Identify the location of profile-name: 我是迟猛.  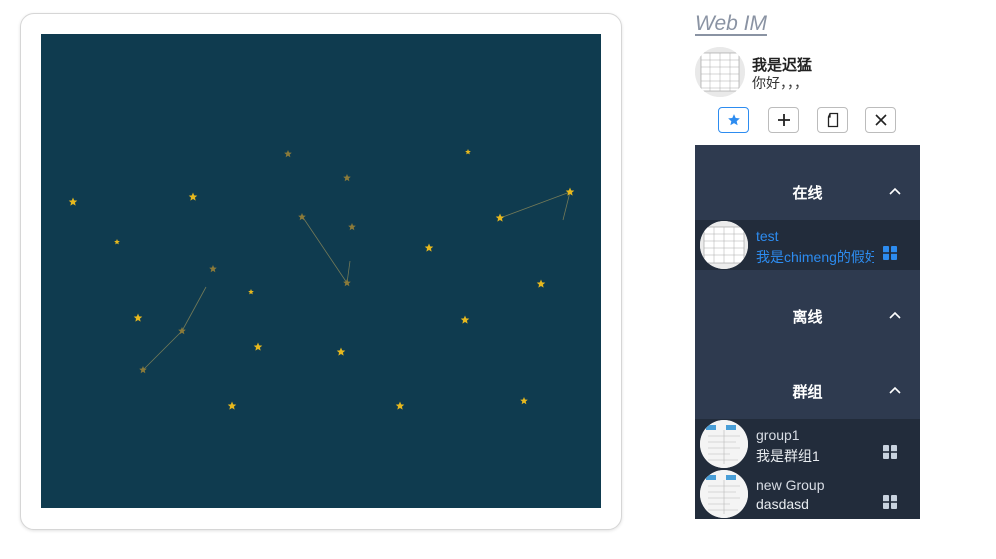
(782, 65).